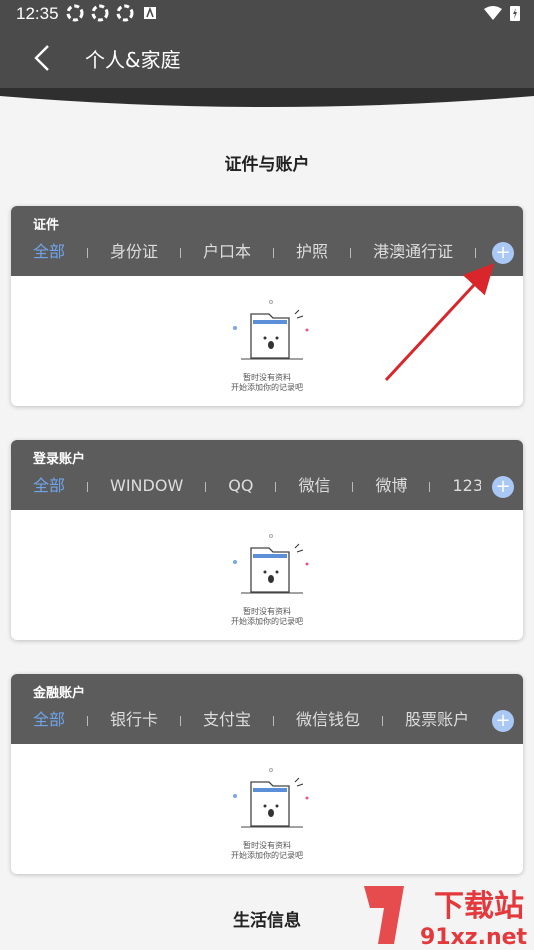 This screenshot has height=950, width=534. Describe the element at coordinates (135, 486) in the screenshot. I see `tab-window: WINDOW` at that location.